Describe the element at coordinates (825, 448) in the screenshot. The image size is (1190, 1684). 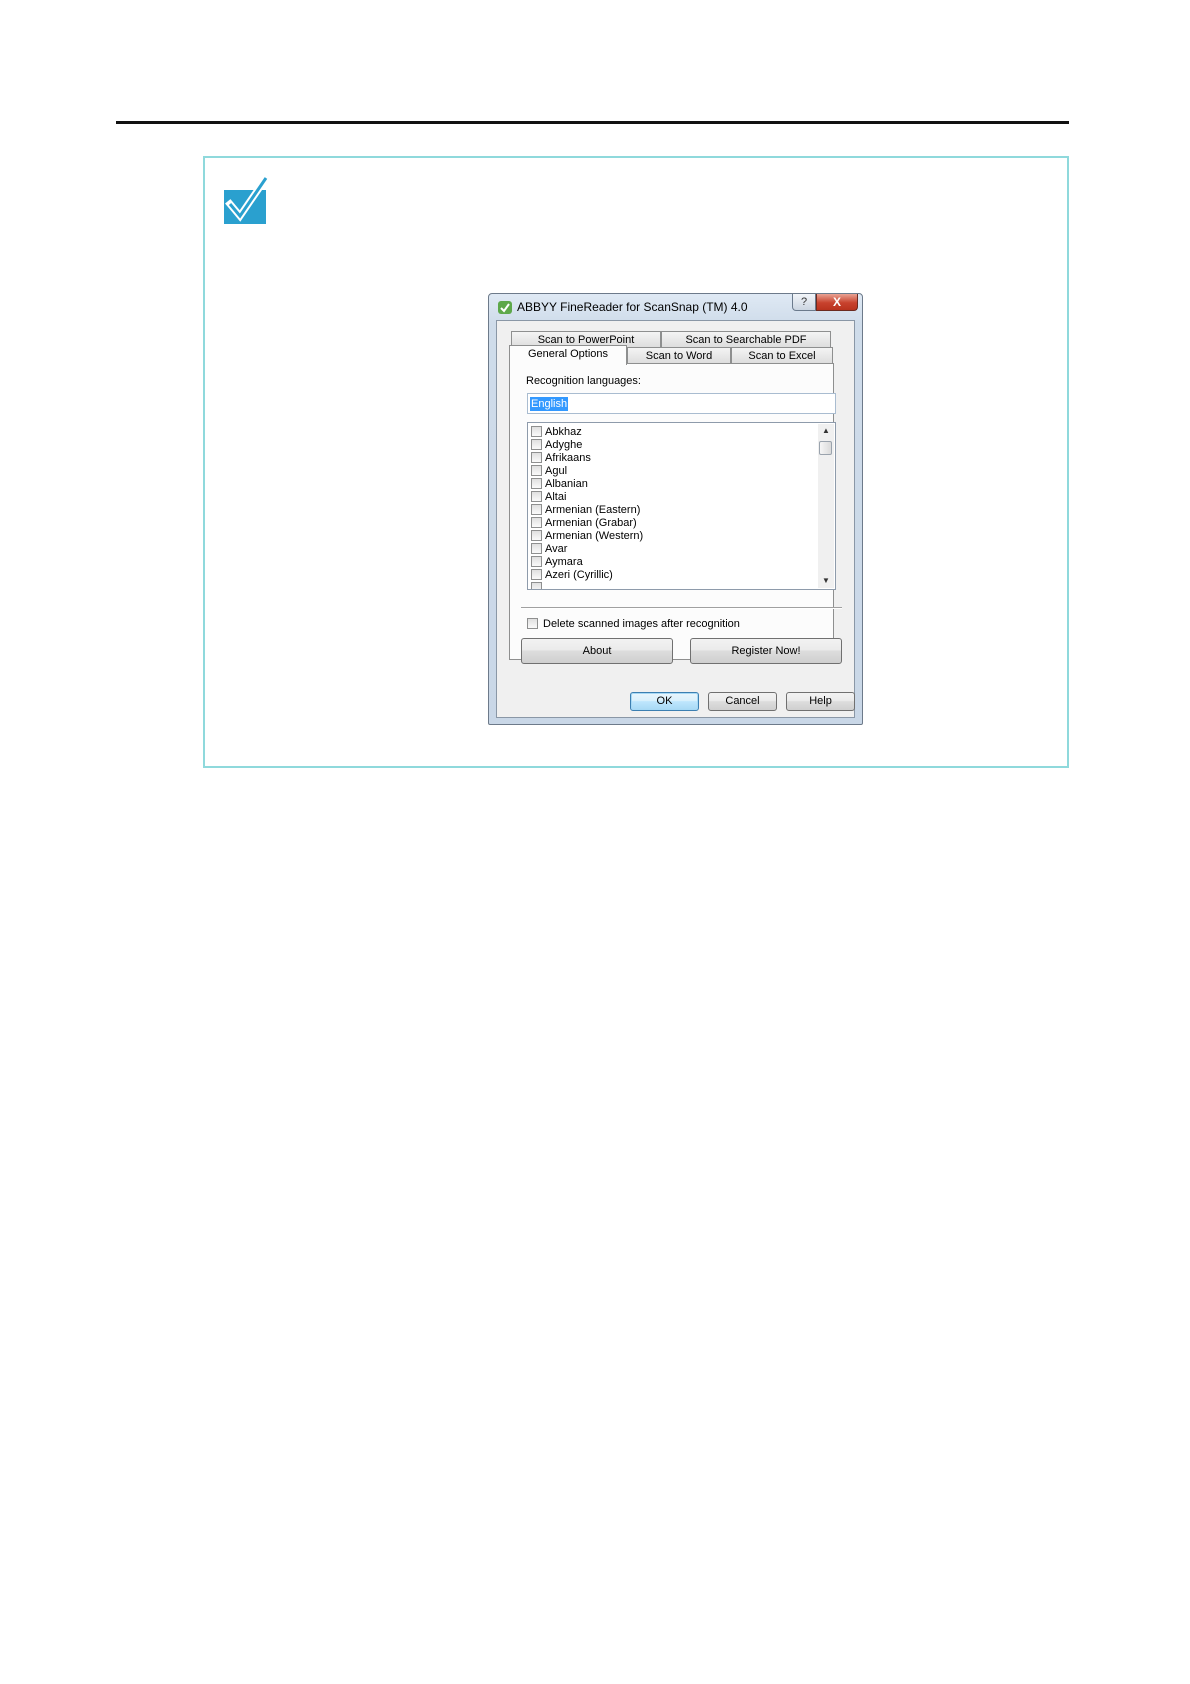
I see `scroll-thumb` at that location.